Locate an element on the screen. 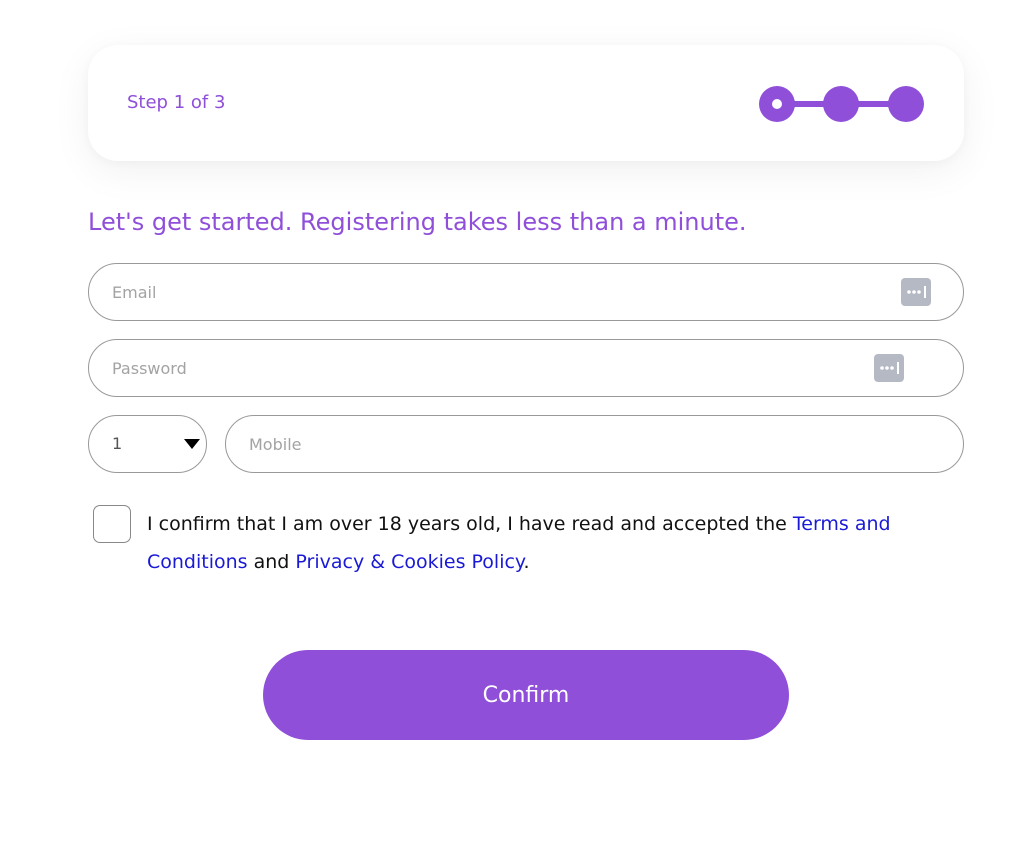 This screenshot has height=845, width=1024. country-code-value: 1 is located at coordinates (117, 443).